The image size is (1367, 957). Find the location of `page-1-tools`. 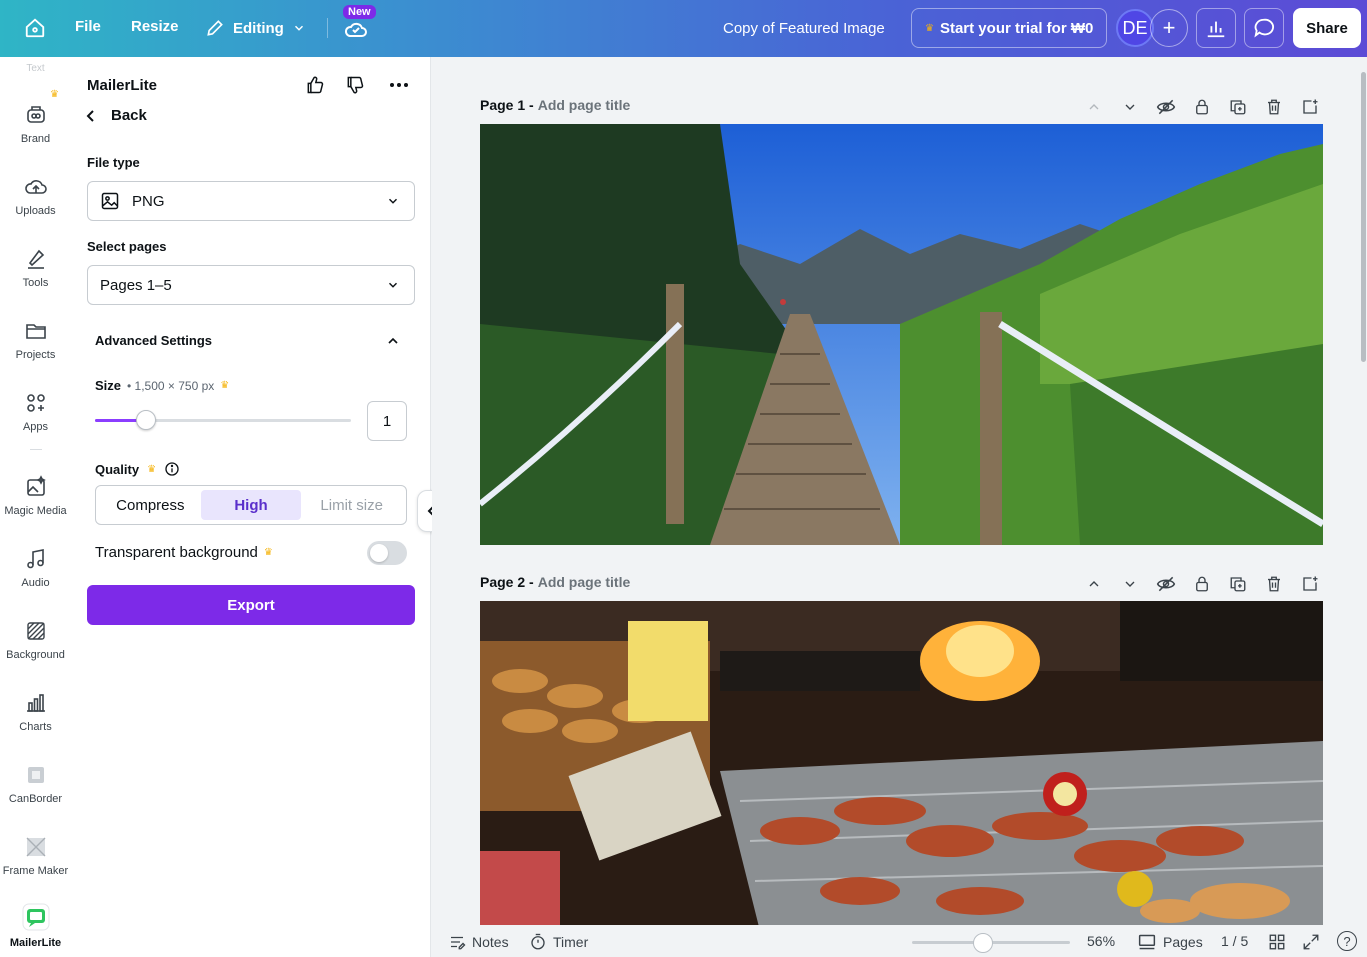

page-1-tools is located at coordinates (1202, 107).